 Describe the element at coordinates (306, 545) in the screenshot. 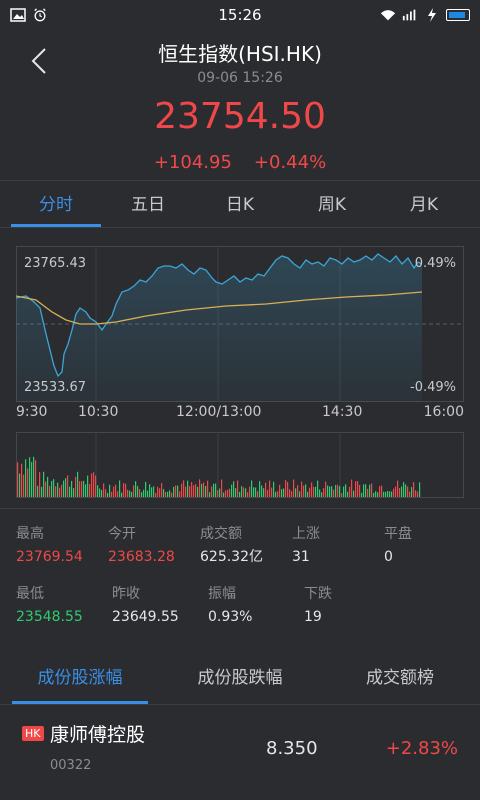

I see `stat-advancers: 上涨 31` at that location.